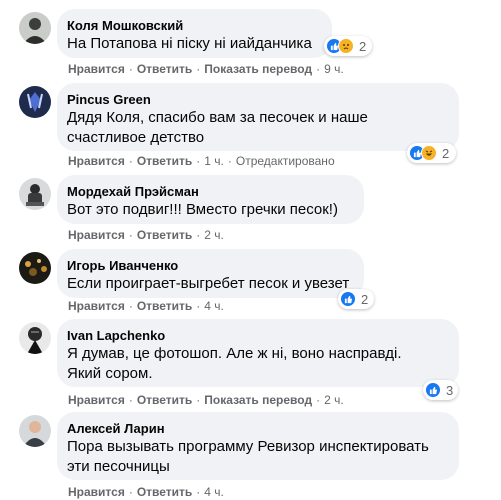 The width and height of the screenshot is (501, 500). I want to click on reaction-summary: 3, so click(440, 390).